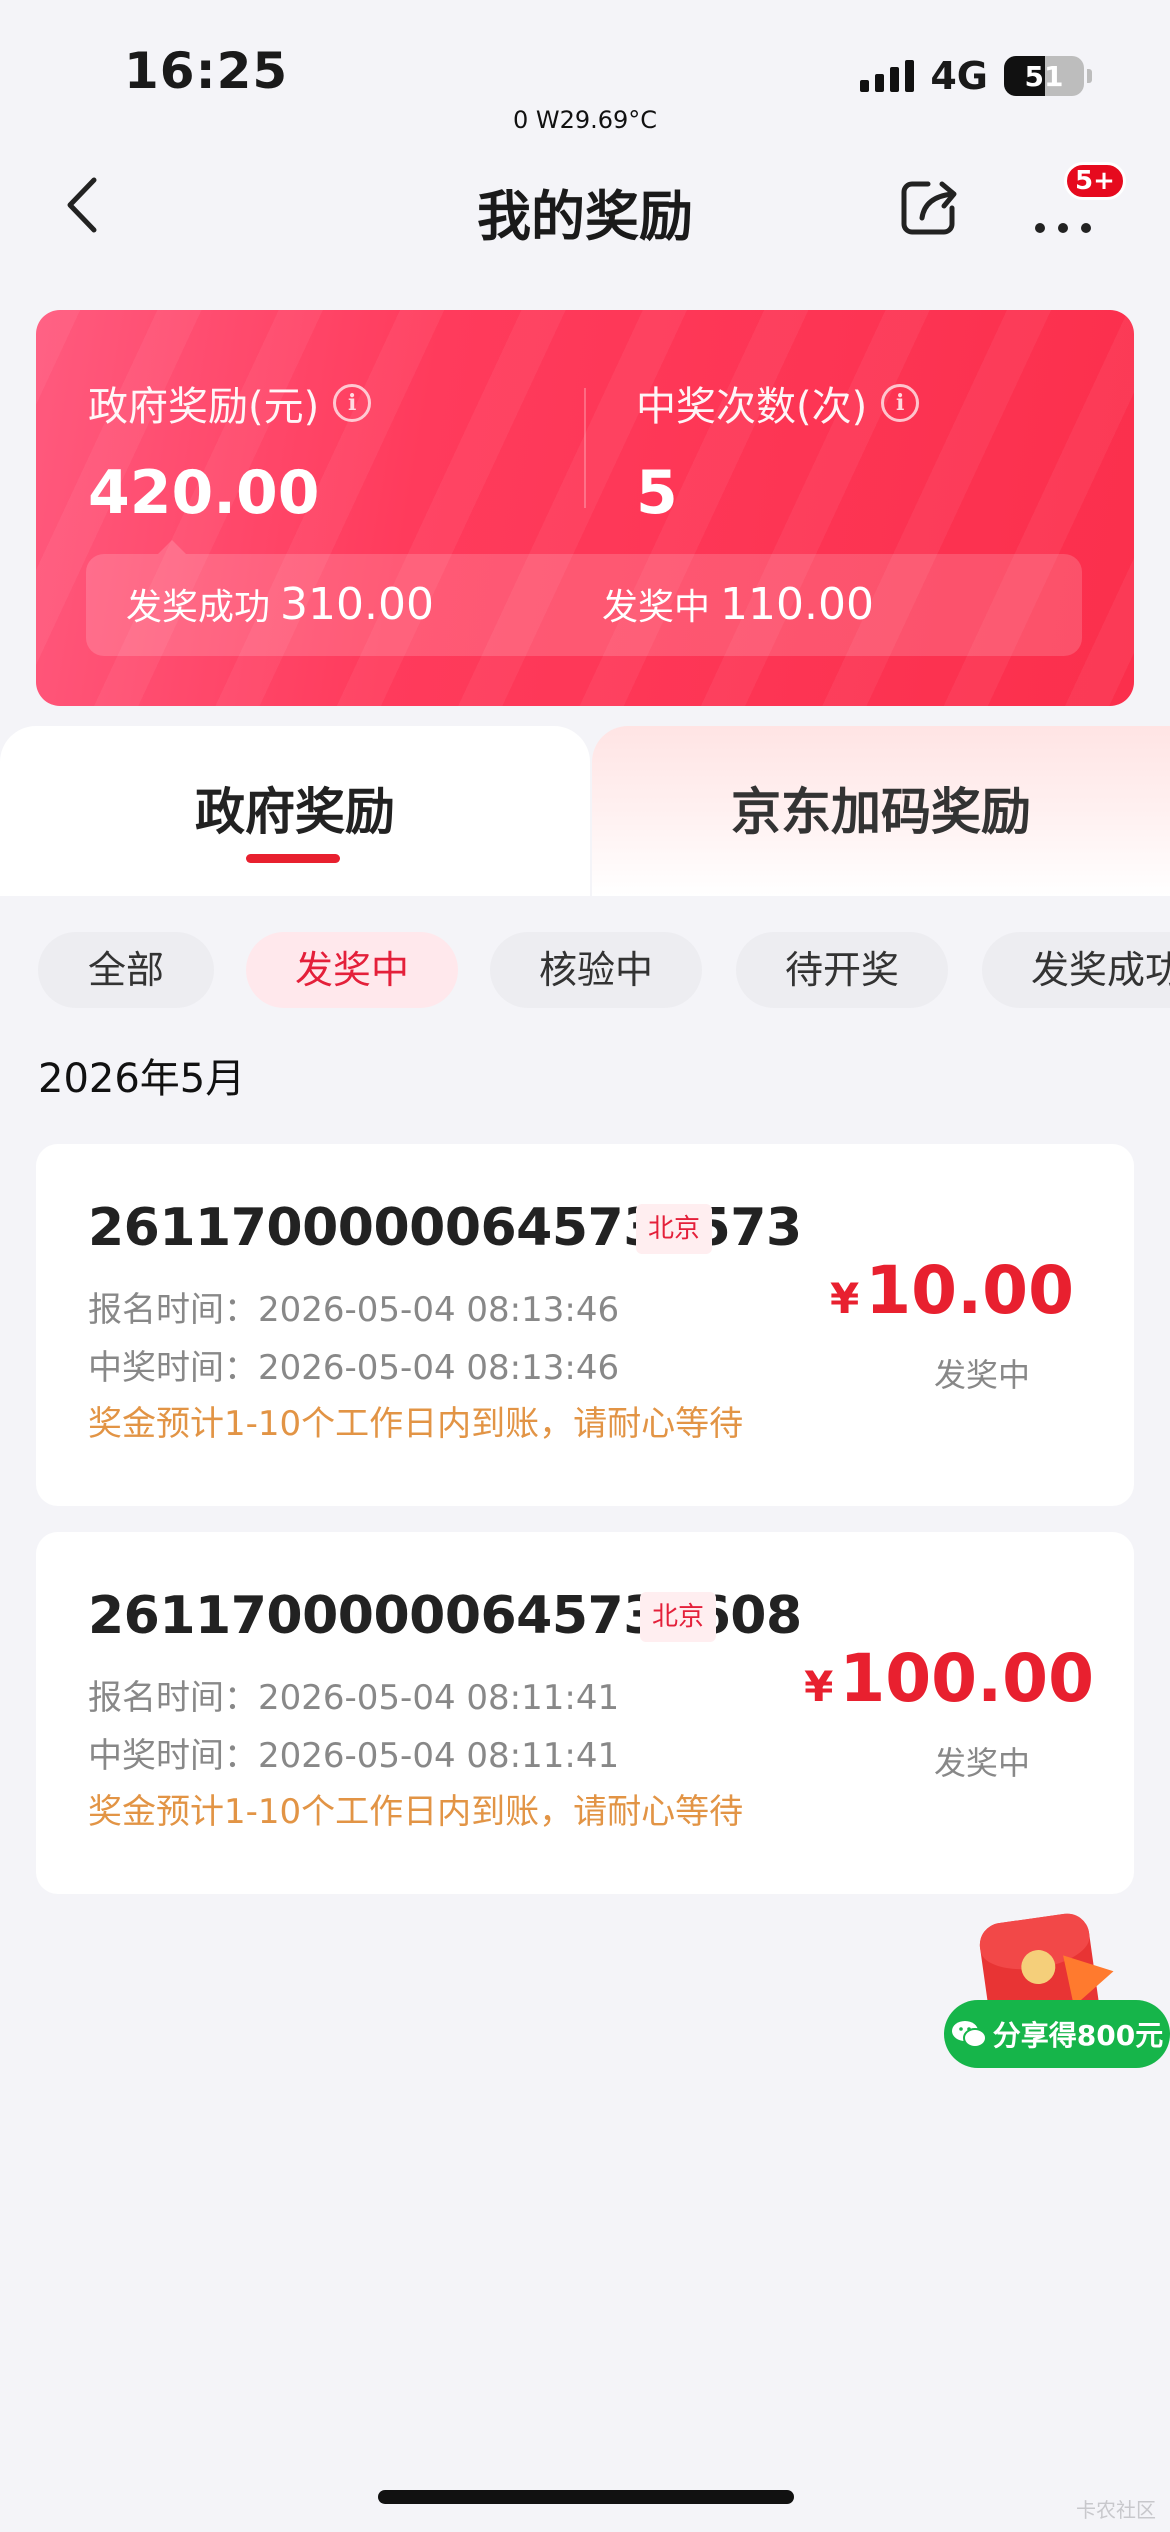 The height and width of the screenshot is (2532, 1170). What do you see at coordinates (752, 407) in the screenshot?
I see `win-count-label: 中奖次数(次)` at bounding box center [752, 407].